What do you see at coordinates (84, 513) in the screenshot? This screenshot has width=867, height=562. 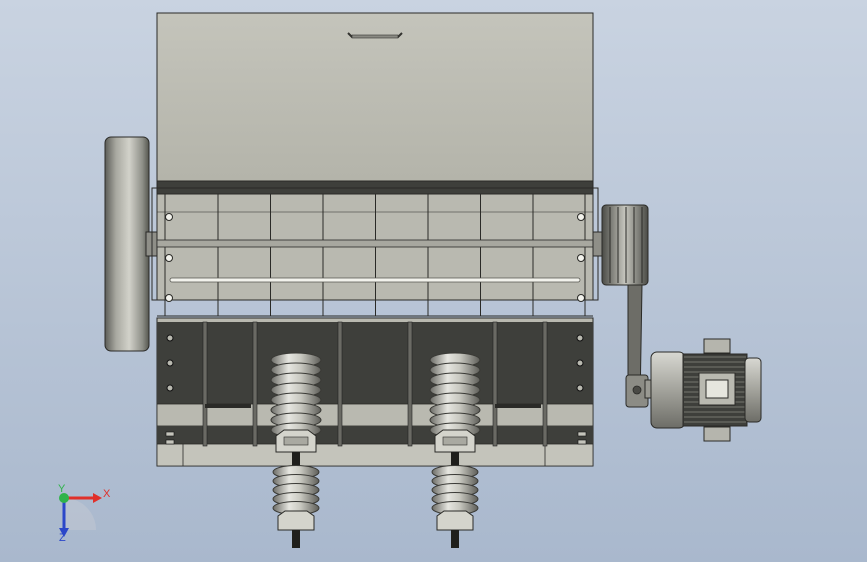 I see `coordinate-triad: X Y Z` at bounding box center [84, 513].